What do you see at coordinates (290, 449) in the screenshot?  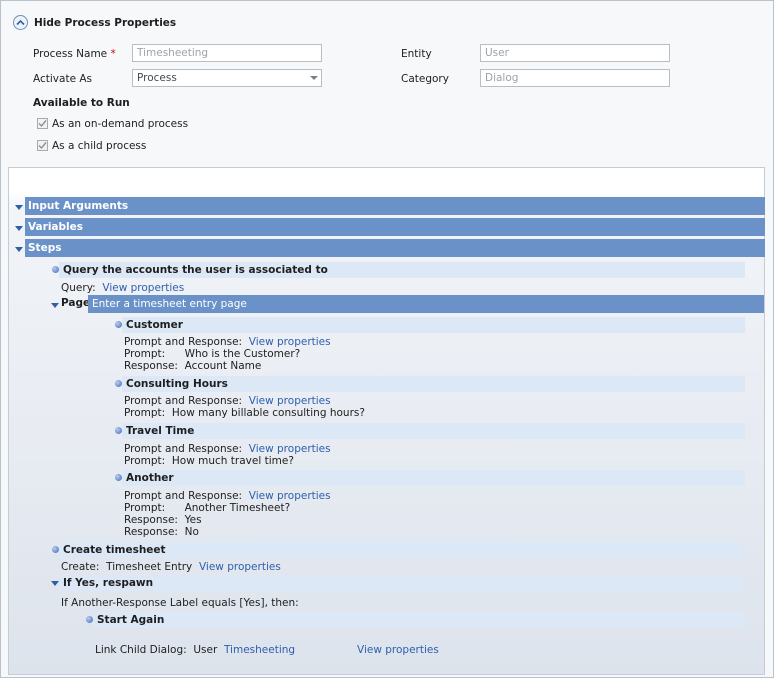 I see `travel-view-properties-link: View properties` at bounding box center [290, 449].